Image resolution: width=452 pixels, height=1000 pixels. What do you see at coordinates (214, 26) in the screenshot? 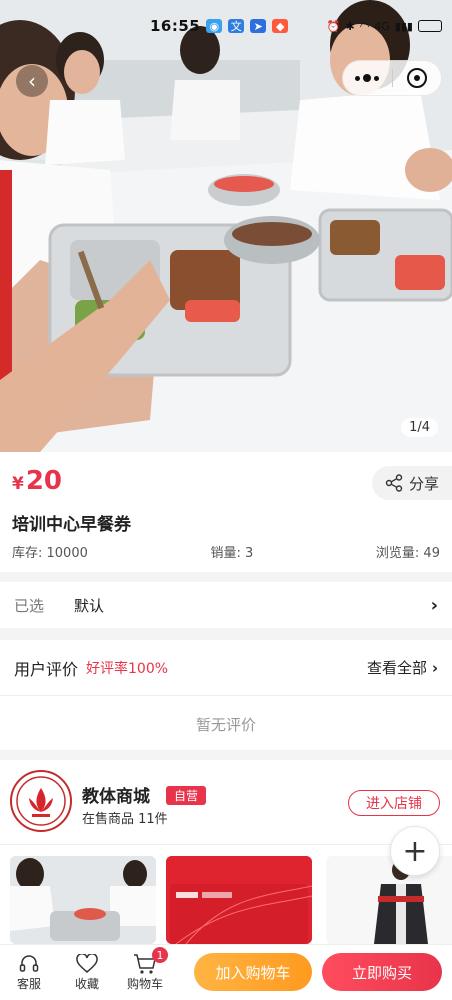
I see `chat-icon: ◉` at bounding box center [214, 26].